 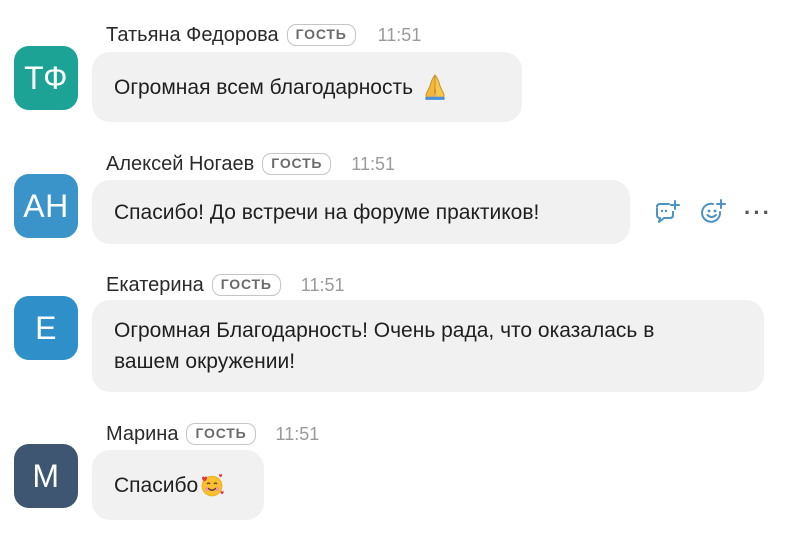 I want to click on message-bubble: Спасибо, so click(x=178, y=485).